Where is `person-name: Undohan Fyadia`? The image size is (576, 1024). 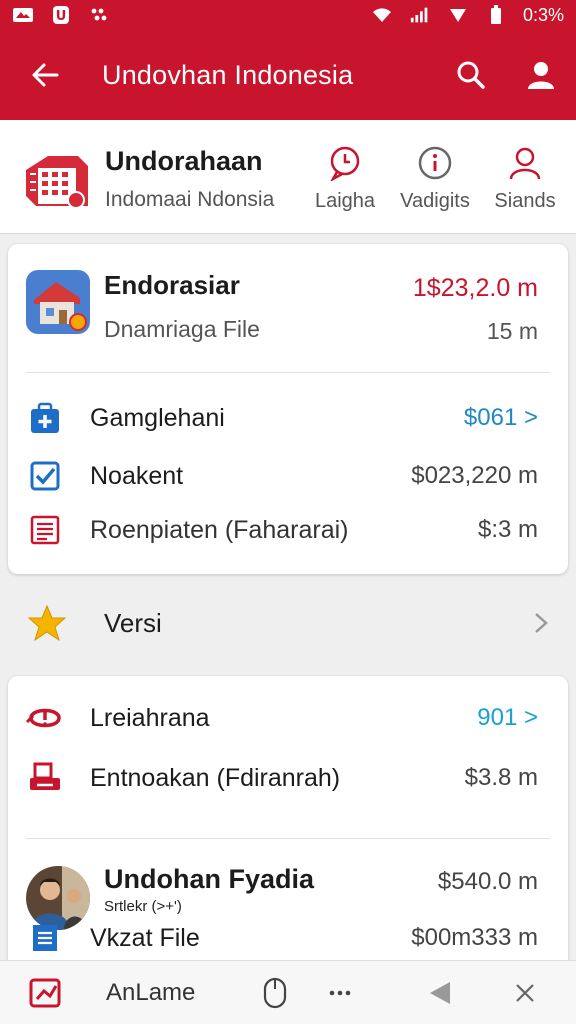
person-name: Undohan Fyadia is located at coordinates (209, 879).